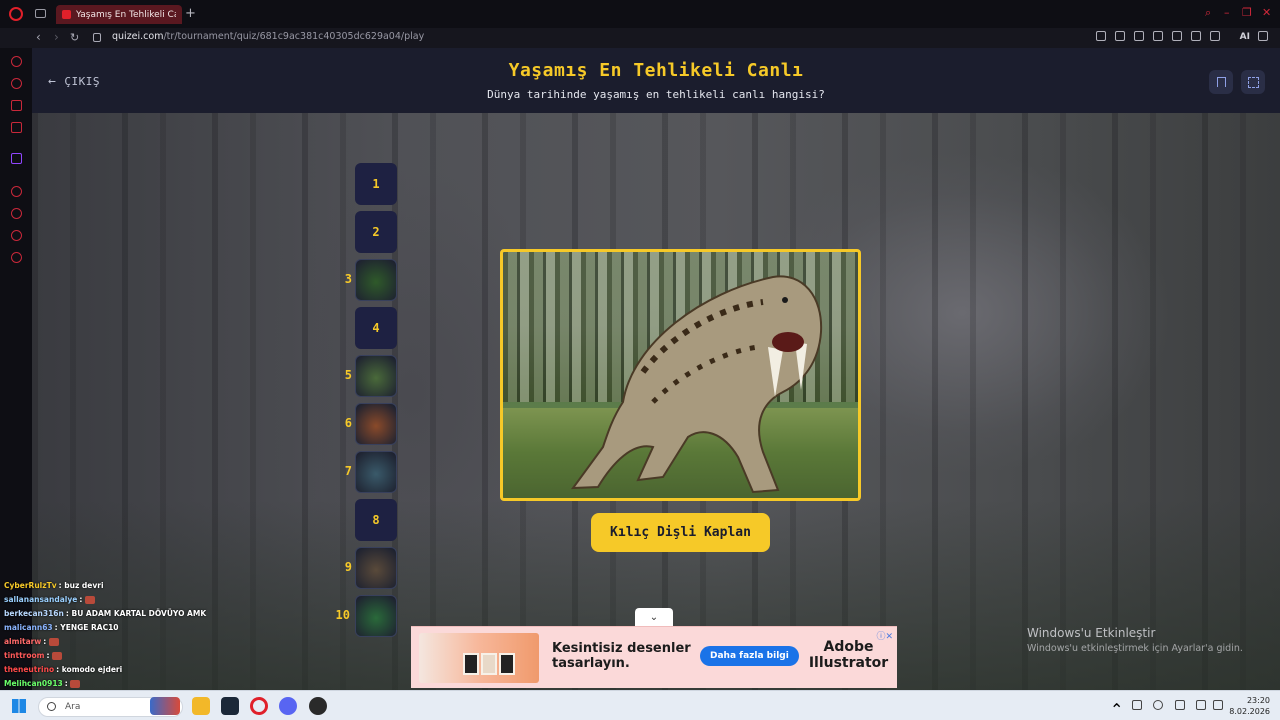 The height and width of the screenshot is (720, 1280). What do you see at coordinates (1116, 709) in the screenshot?
I see `tray-chevron-icon: ⌃` at bounding box center [1116, 709].